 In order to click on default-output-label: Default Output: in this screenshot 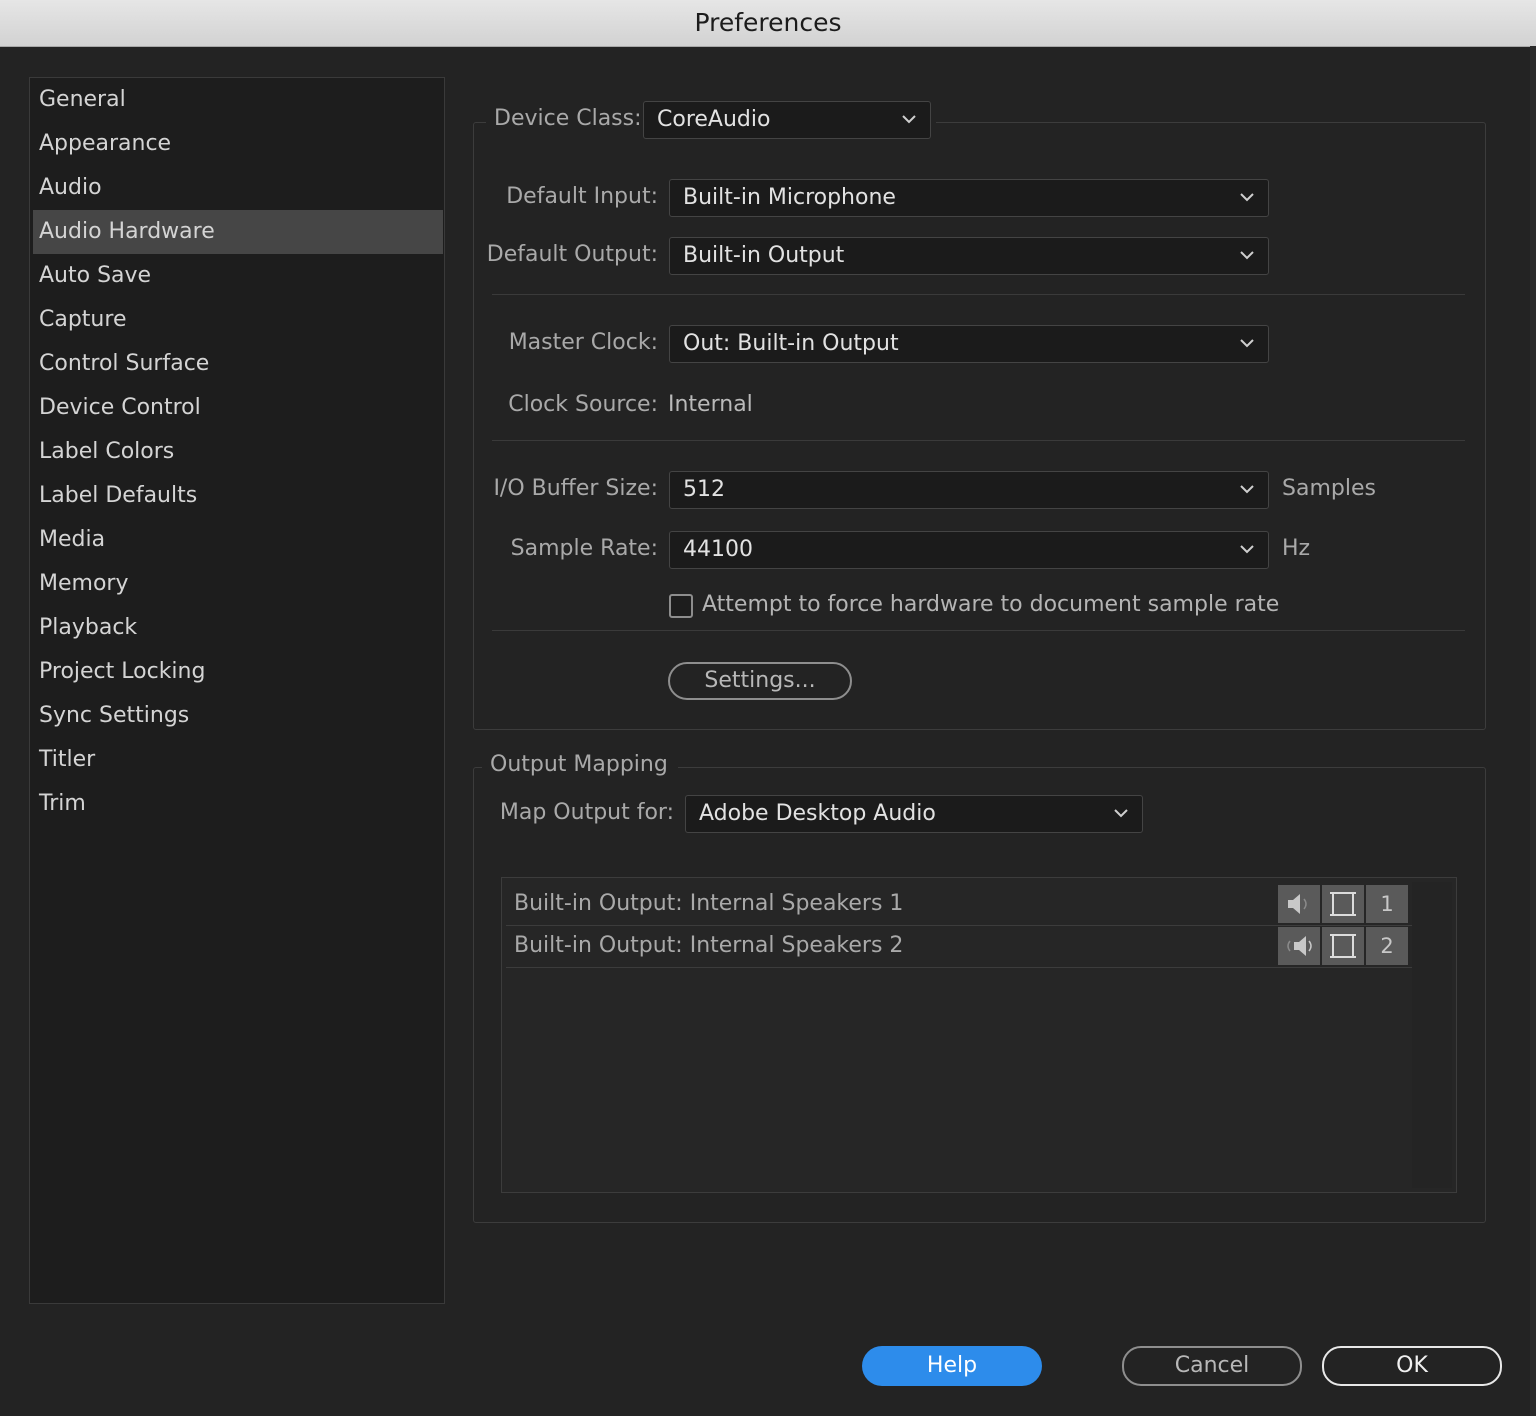, I will do `click(572, 254)`.